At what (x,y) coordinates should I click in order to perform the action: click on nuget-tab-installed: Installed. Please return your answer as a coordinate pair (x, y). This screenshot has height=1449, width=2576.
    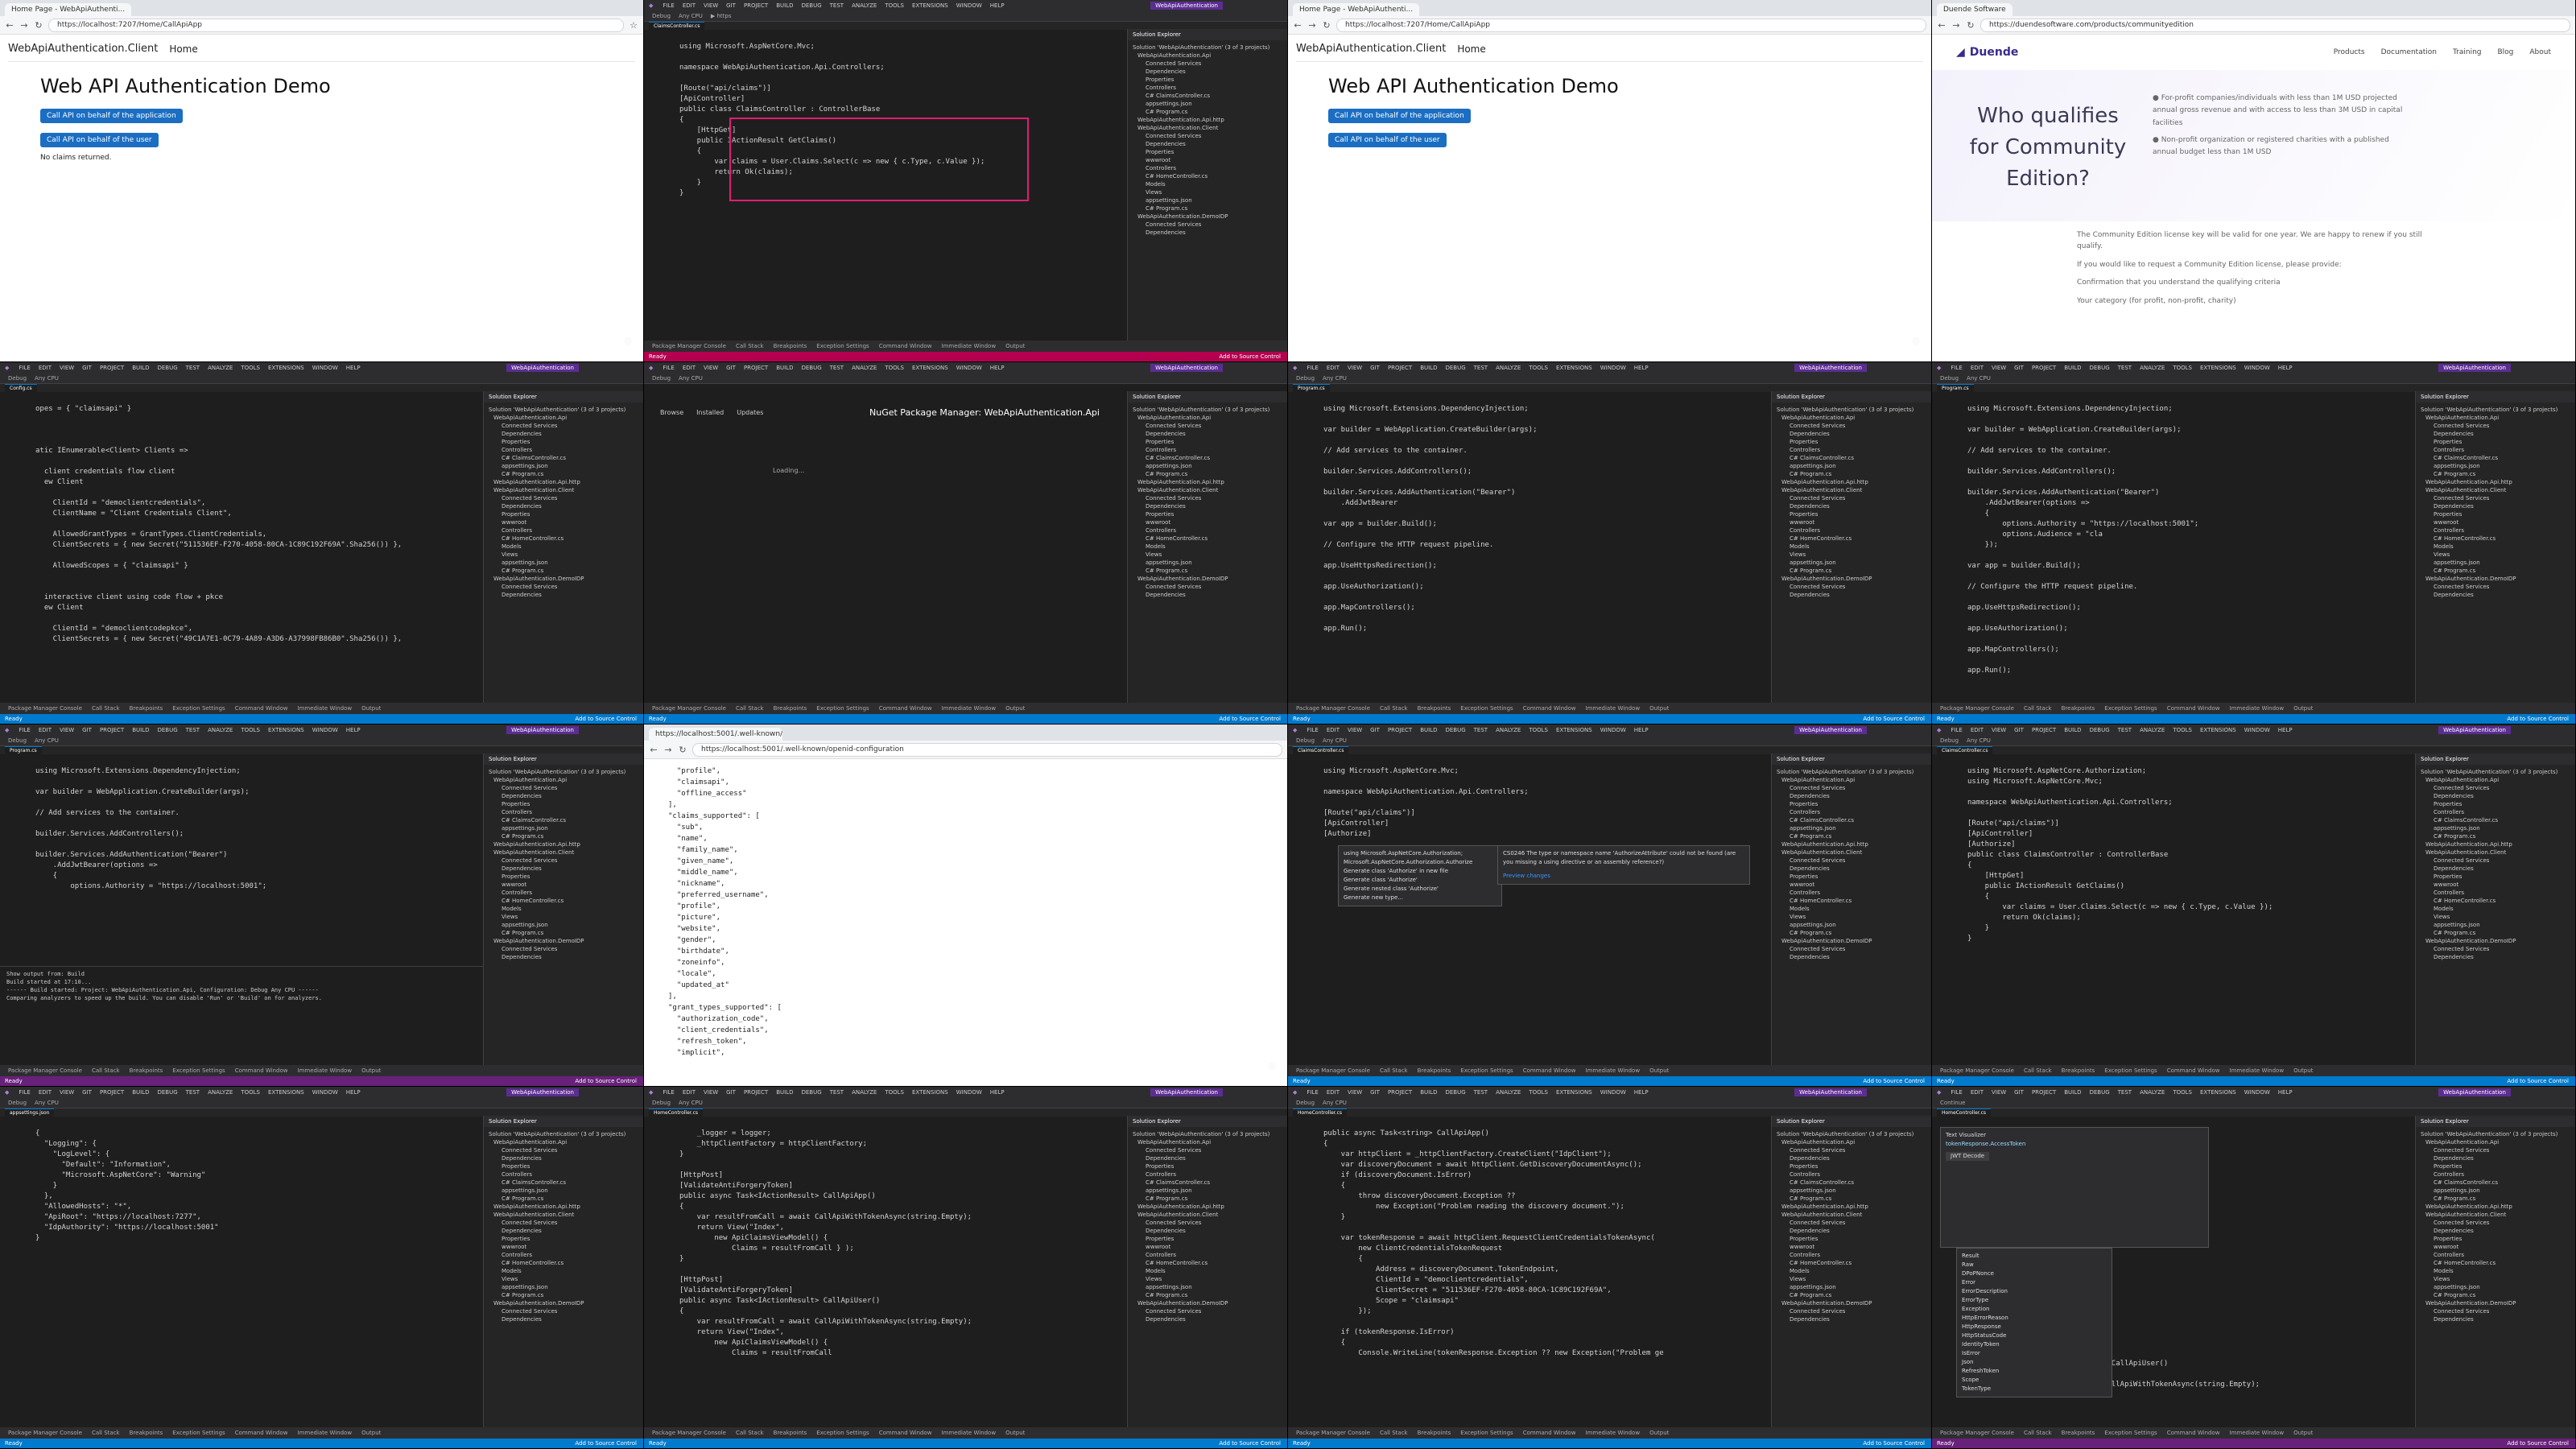
    Looking at the image, I should click on (710, 412).